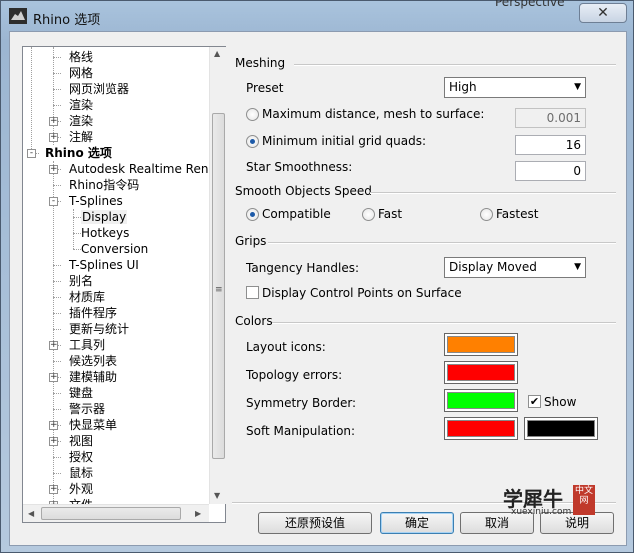  I want to click on tree-item-label: 网页浏览器, so click(99, 89).